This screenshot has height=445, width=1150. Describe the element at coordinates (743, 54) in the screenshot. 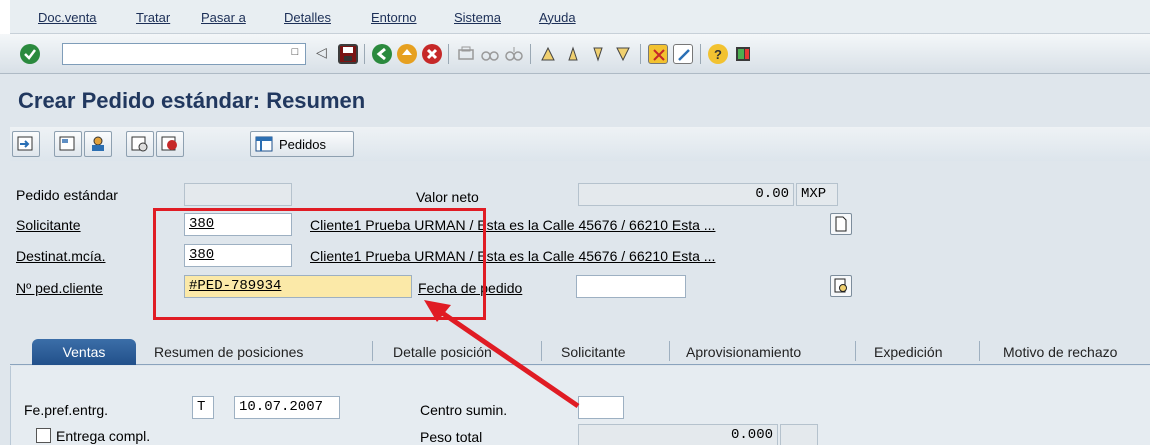

I see `layout-menu-icon` at that location.